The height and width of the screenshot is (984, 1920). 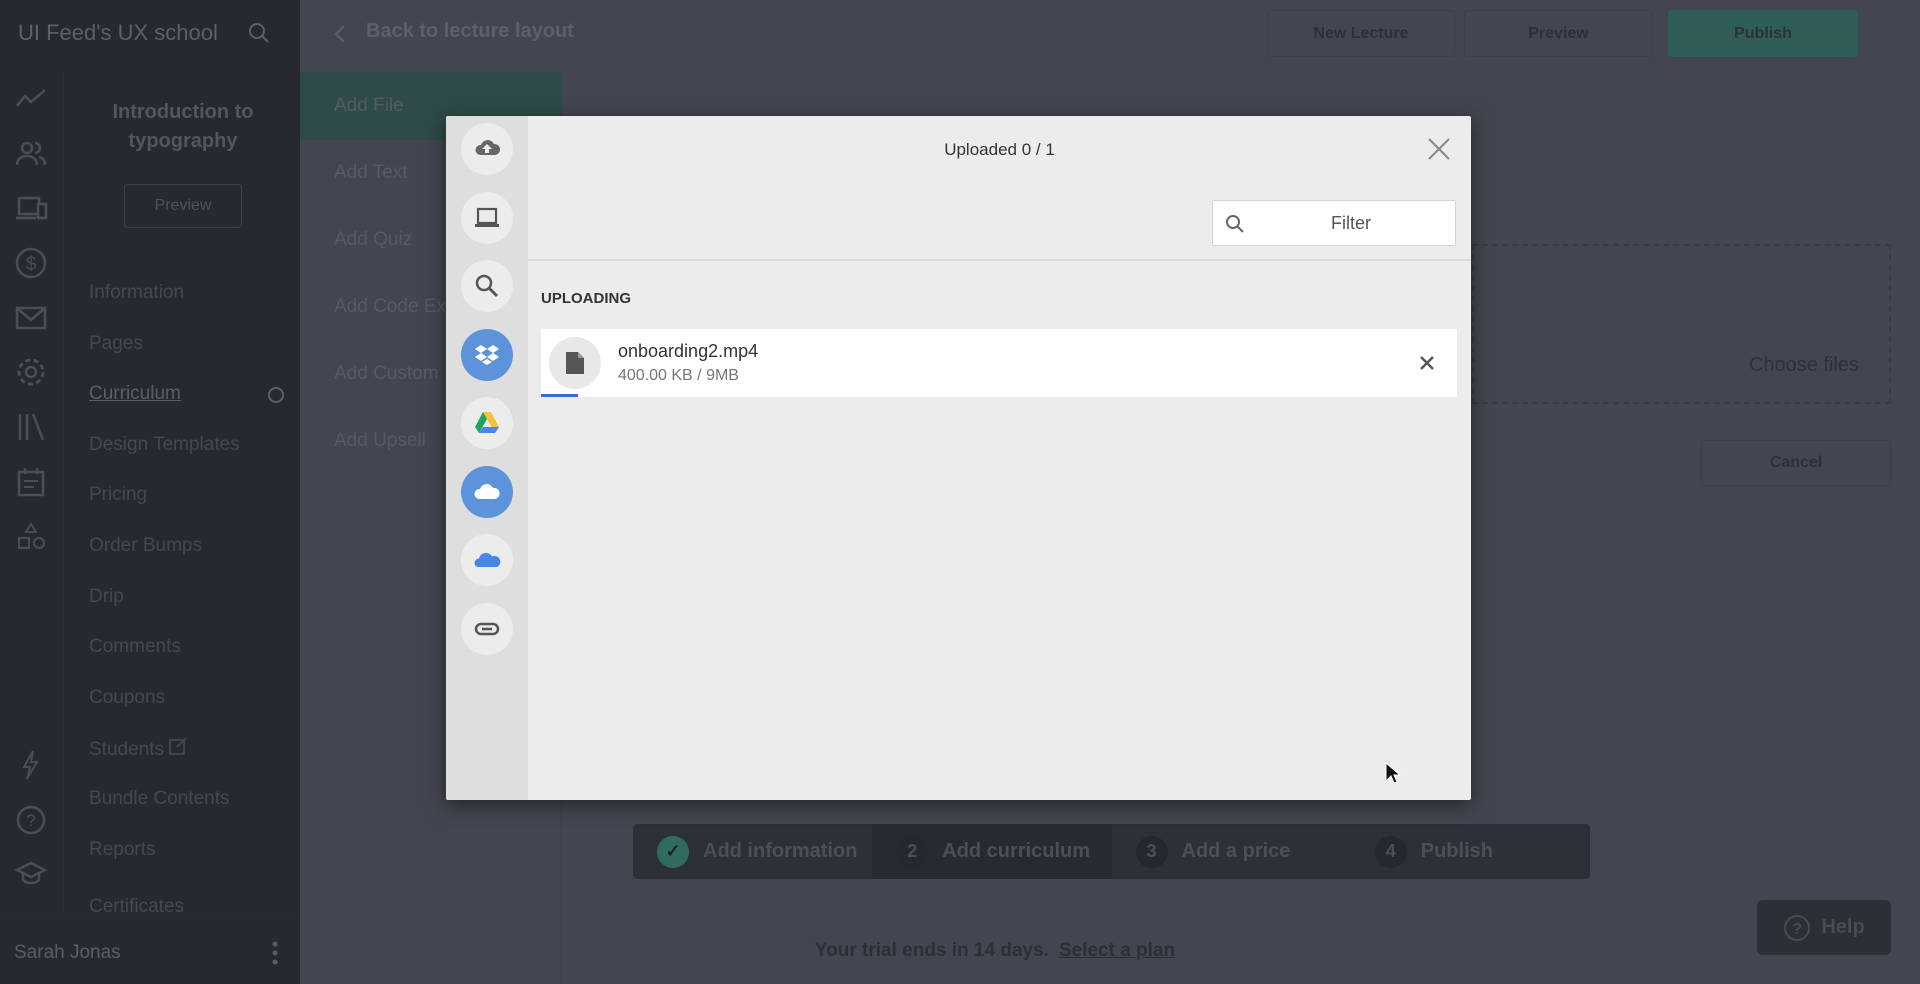 What do you see at coordinates (31, 372) in the screenshot?
I see `gear-icon` at bounding box center [31, 372].